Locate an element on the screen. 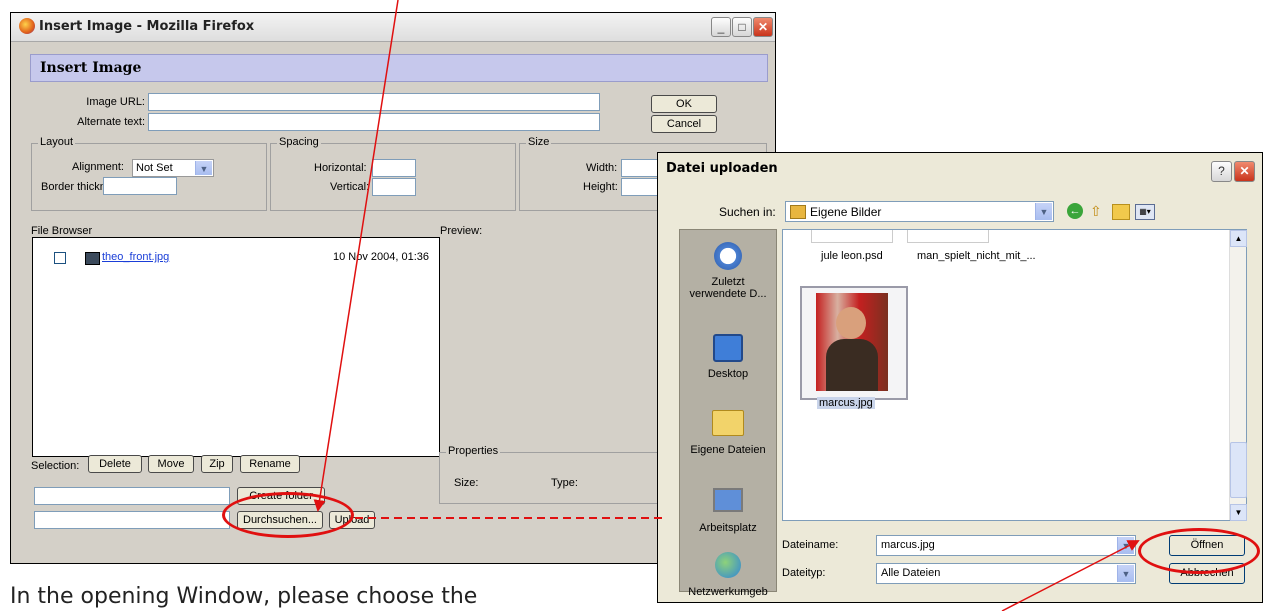 Image resolution: width=1277 pixels, height=611 pixels. instruction-caption: In the opening Window, please choose the is located at coordinates (244, 596).